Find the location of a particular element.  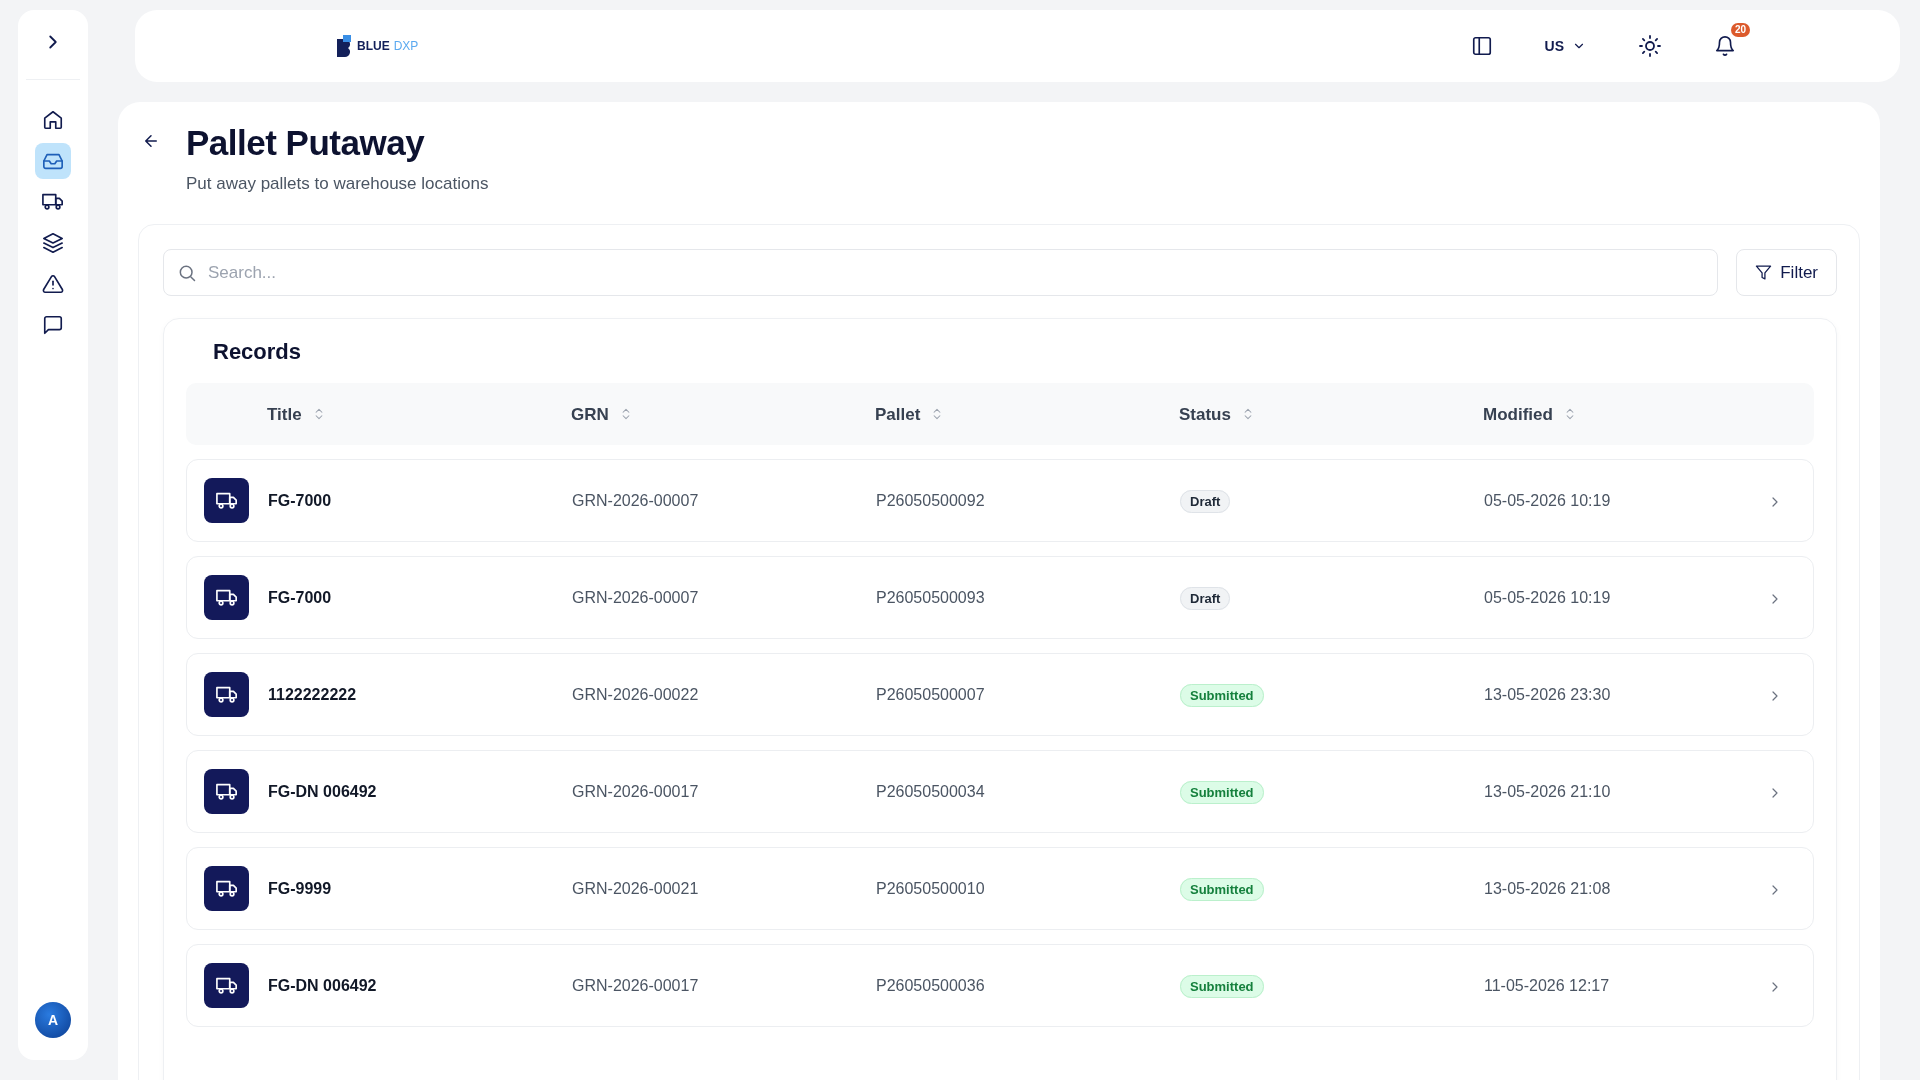

bell-icon is located at coordinates (1725, 46).